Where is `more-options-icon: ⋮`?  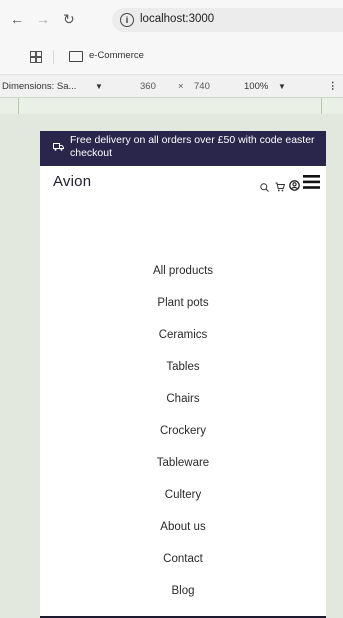
more-options-icon: ⋮ is located at coordinates (333, 86).